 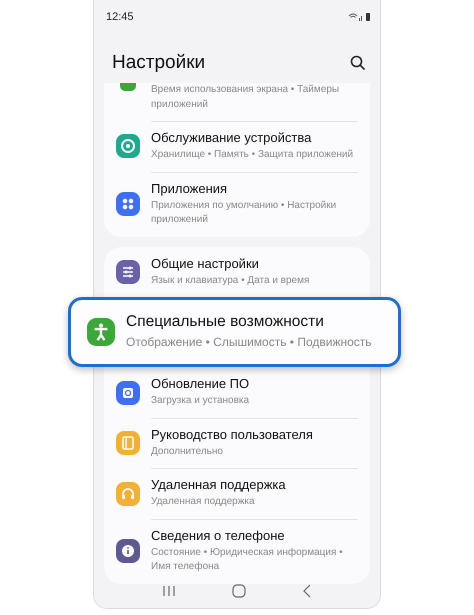 I want to click on highlighted-setting: Специальные возможности Отображение • Слышимость • Подвижность, so click(x=234, y=332).